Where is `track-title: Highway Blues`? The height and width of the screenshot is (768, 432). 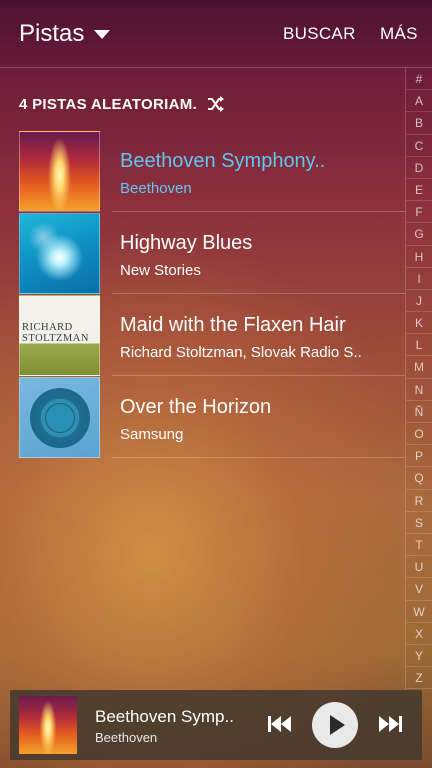 track-title: Highway Blues is located at coordinates (186, 243).